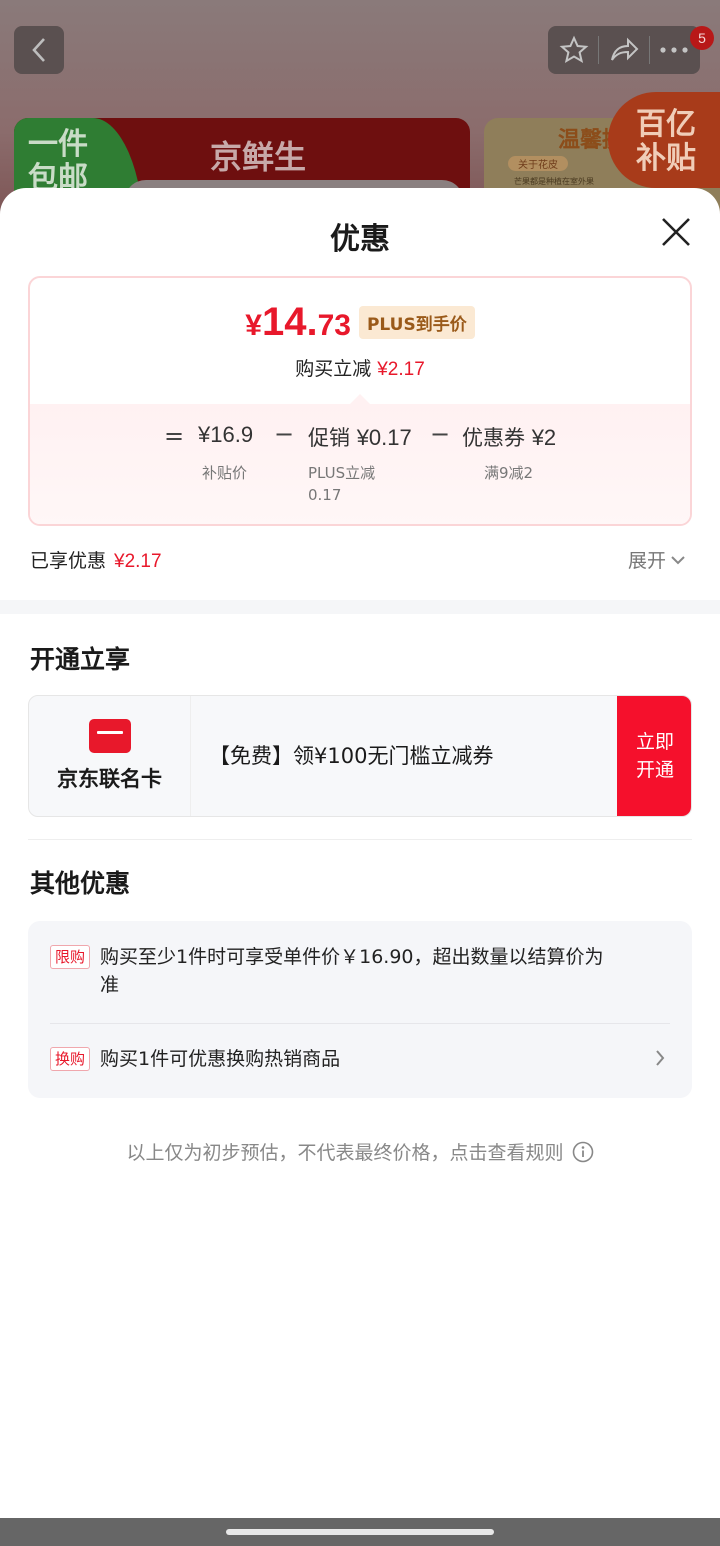  Describe the element at coordinates (80, 883) in the screenshot. I see `other-section-title: 其他优惠` at that location.